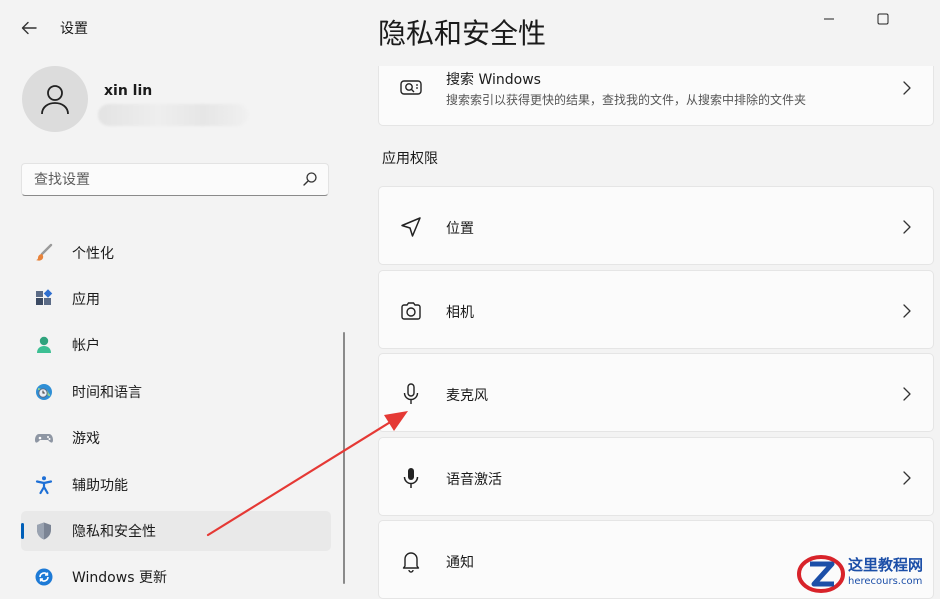 The width and height of the screenshot is (940, 599). Describe the element at coordinates (411, 88) in the screenshot. I see `search-windows-icon` at that location.